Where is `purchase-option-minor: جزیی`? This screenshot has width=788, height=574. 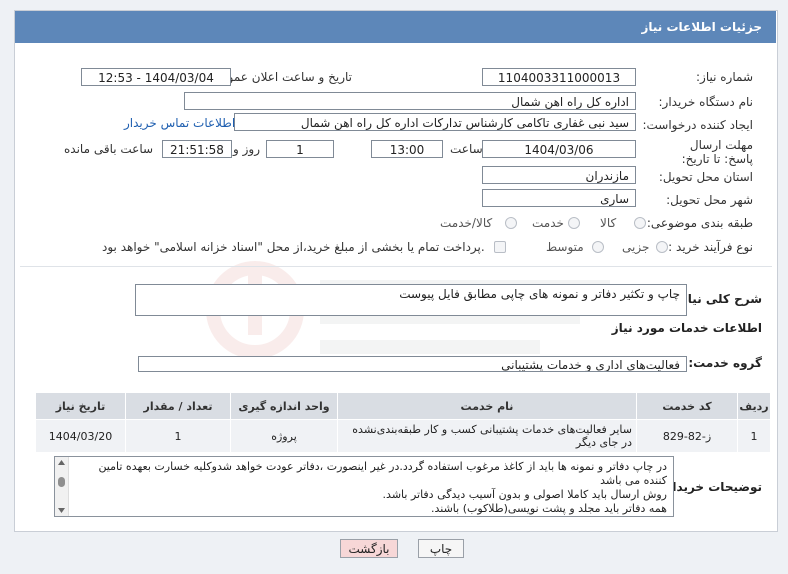 purchase-option-minor: جزیی is located at coordinates (636, 247).